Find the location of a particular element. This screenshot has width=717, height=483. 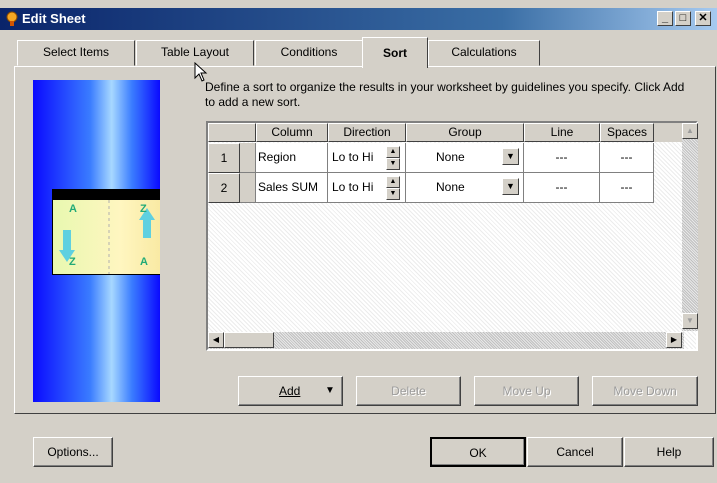

sort-illustration: A Z Z A is located at coordinates (96, 241).